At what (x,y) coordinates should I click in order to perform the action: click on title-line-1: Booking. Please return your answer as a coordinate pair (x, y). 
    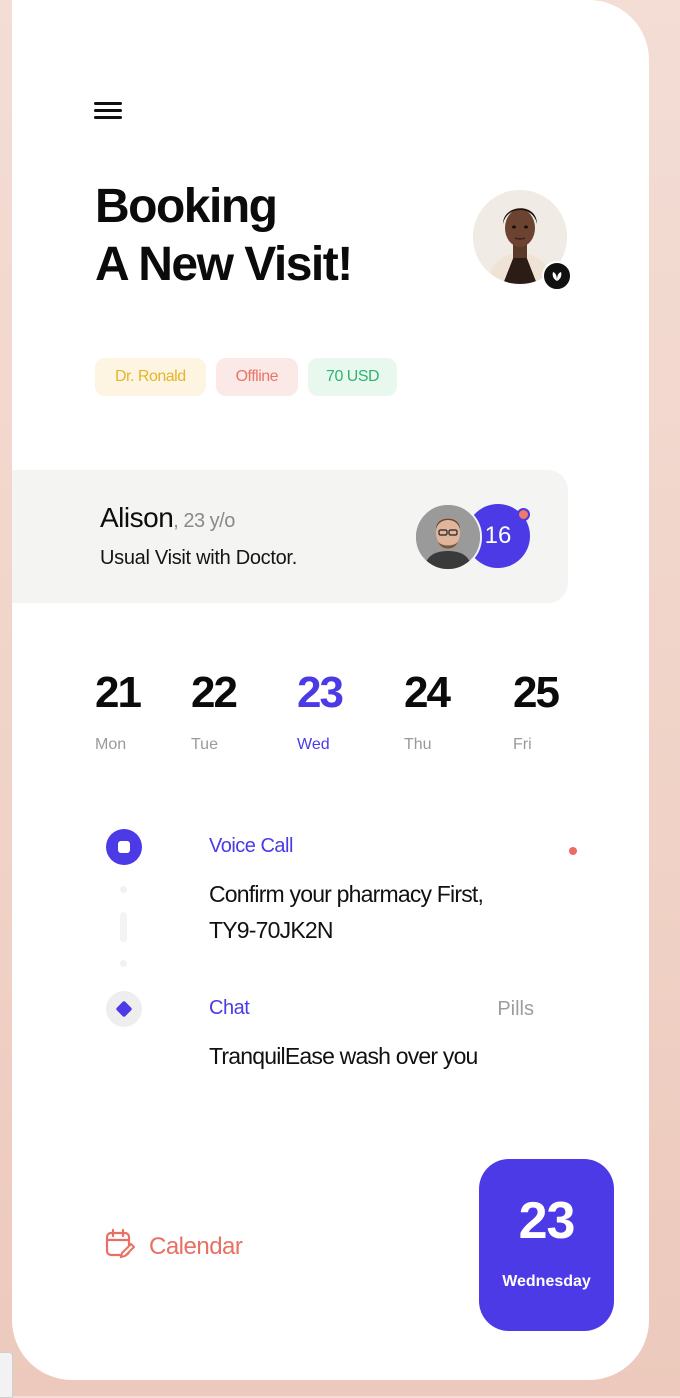
    Looking at the image, I should click on (186, 206).